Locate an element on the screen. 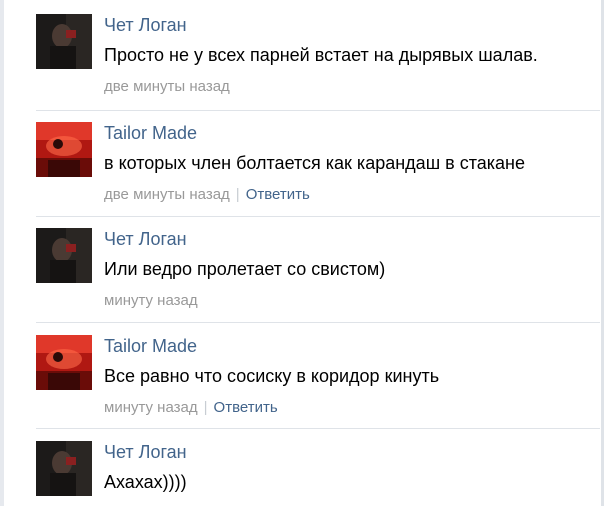 The width and height of the screenshot is (604, 506). comment-meta: две минуты назад | Ответить is located at coordinates (207, 195).